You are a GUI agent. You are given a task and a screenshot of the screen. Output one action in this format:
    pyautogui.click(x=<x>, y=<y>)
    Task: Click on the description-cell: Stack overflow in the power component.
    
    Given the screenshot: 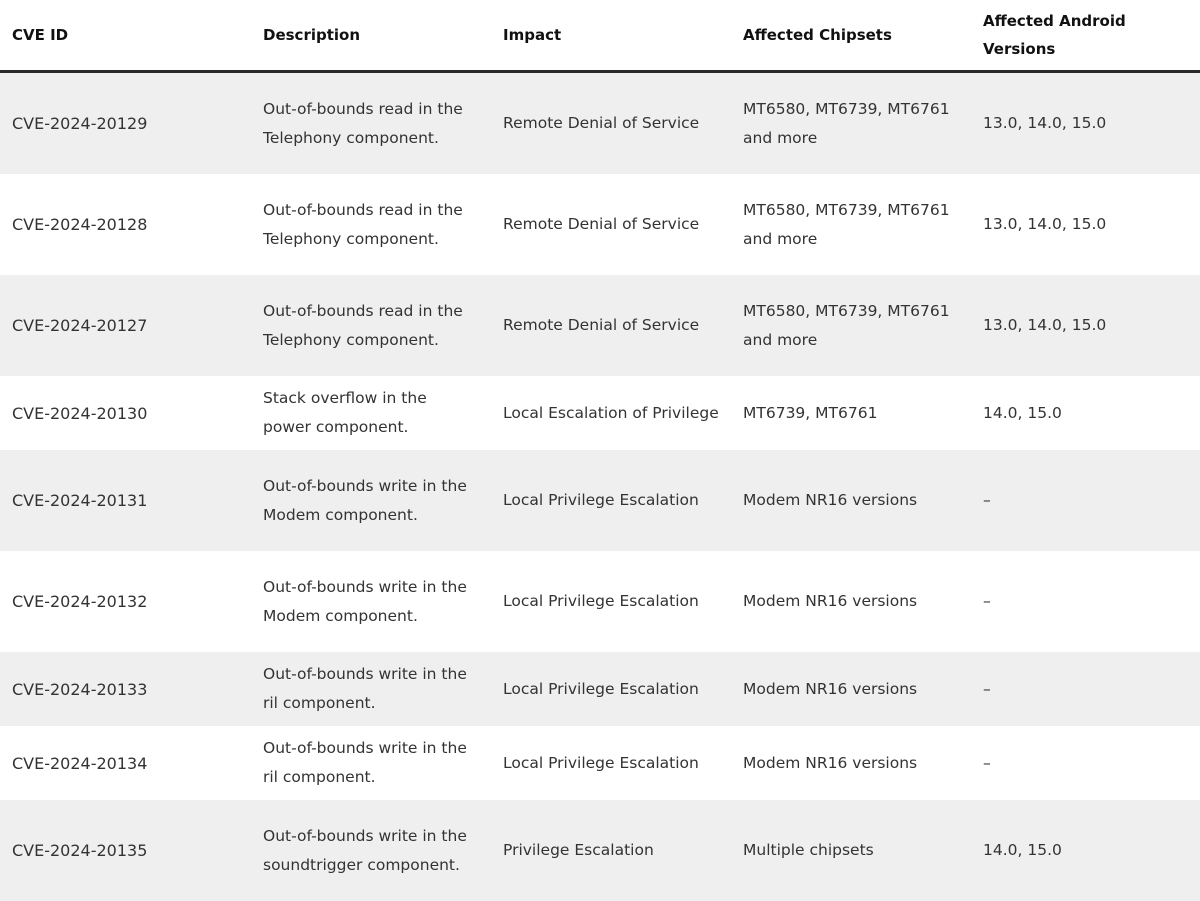 What is the action you would take?
    pyautogui.click(x=371, y=413)
    